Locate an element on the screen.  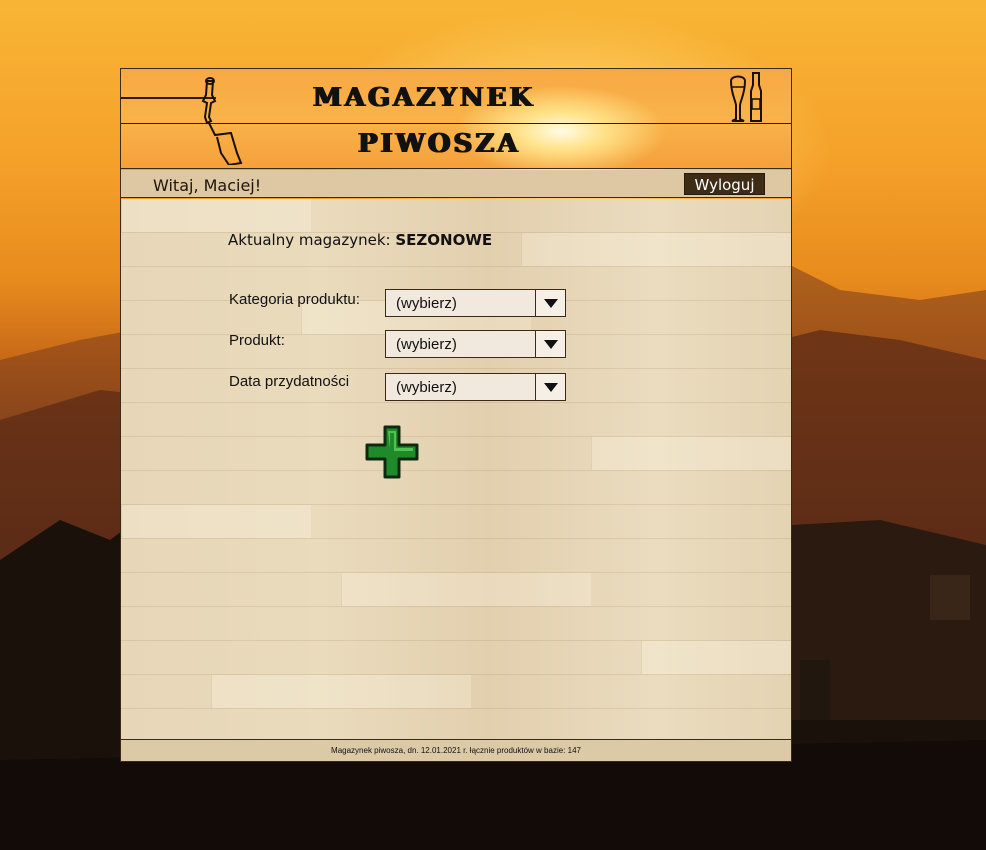
expiry-select: (wybierz) is located at coordinates (475, 387).